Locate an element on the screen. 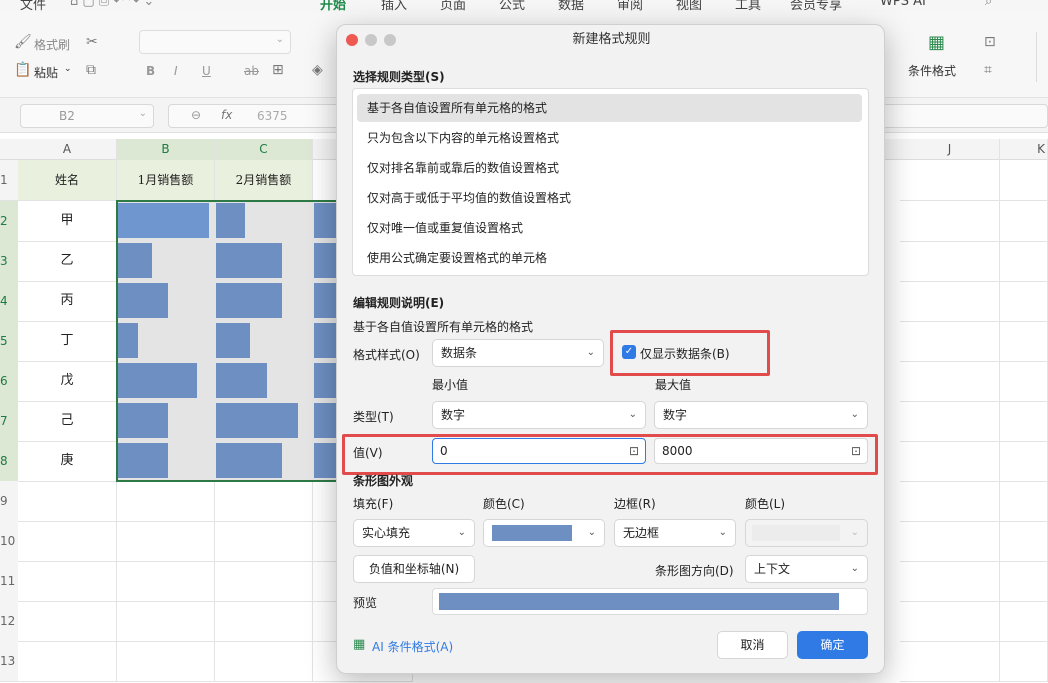 The width and height of the screenshot is (1048, 683). cell-style-icon: ⊡ is located at coordinates (990, 42).